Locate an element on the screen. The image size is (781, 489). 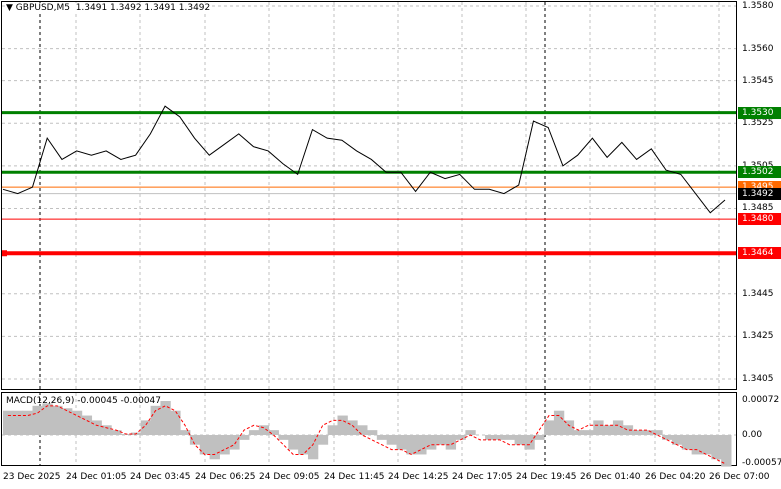
level-tag: 1.3464 is located at coordinates (759, 253).